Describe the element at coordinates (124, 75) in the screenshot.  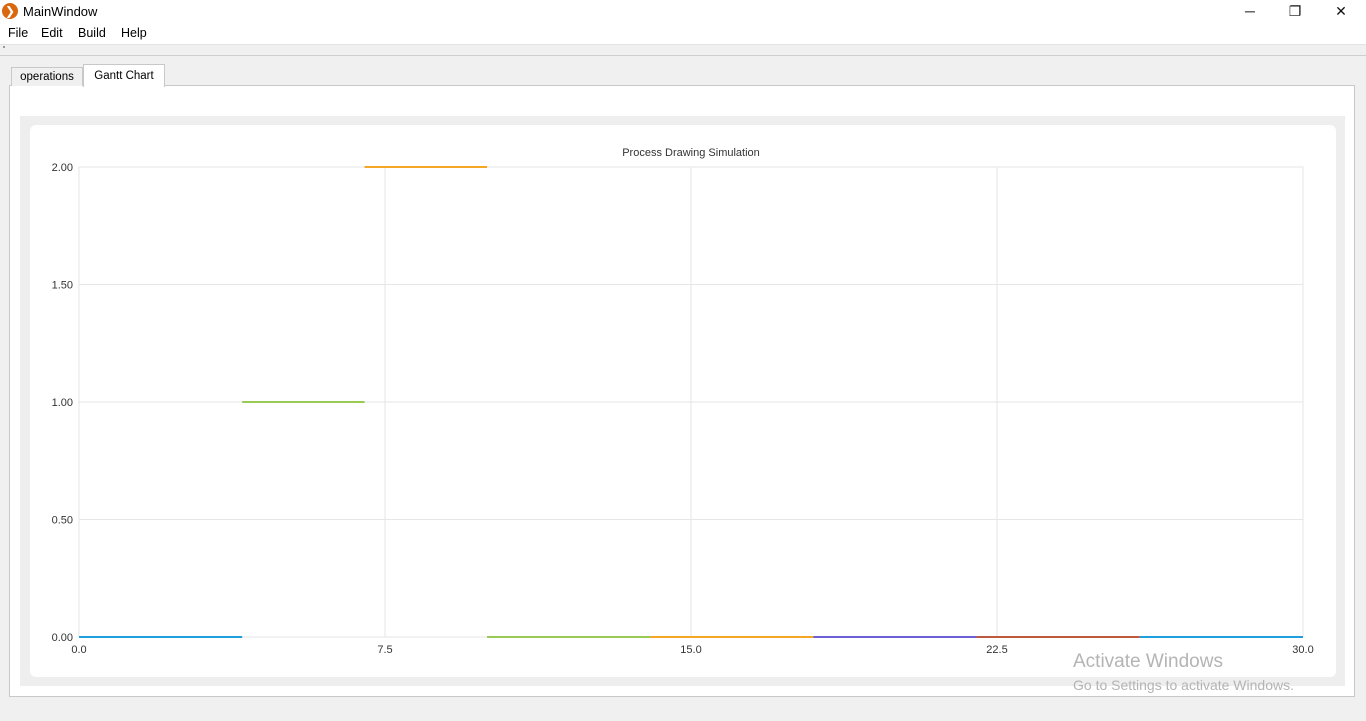
I see `tab-gantt-chart: Gantt Chart` at that location.